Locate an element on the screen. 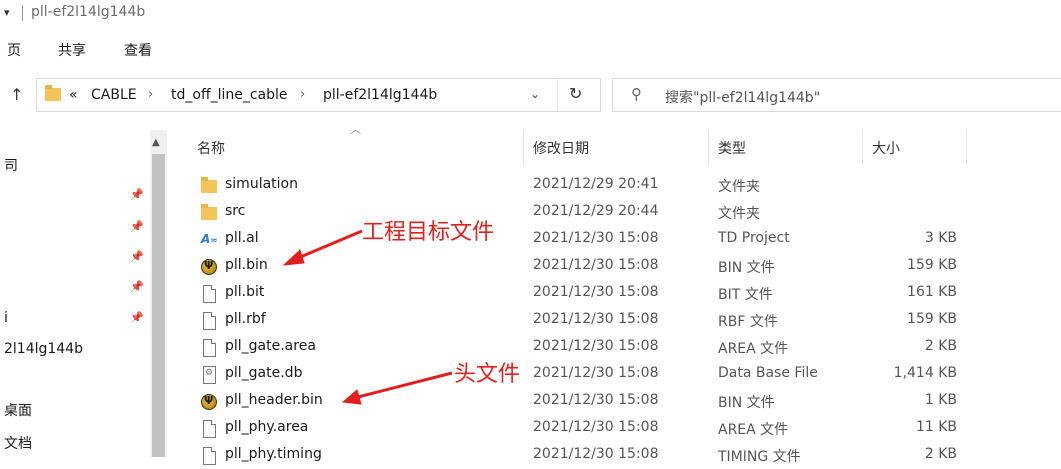 The image size is (1061, 469). nav-item-project-folder: 2l14lg144b is located at coordinates (43, 349).